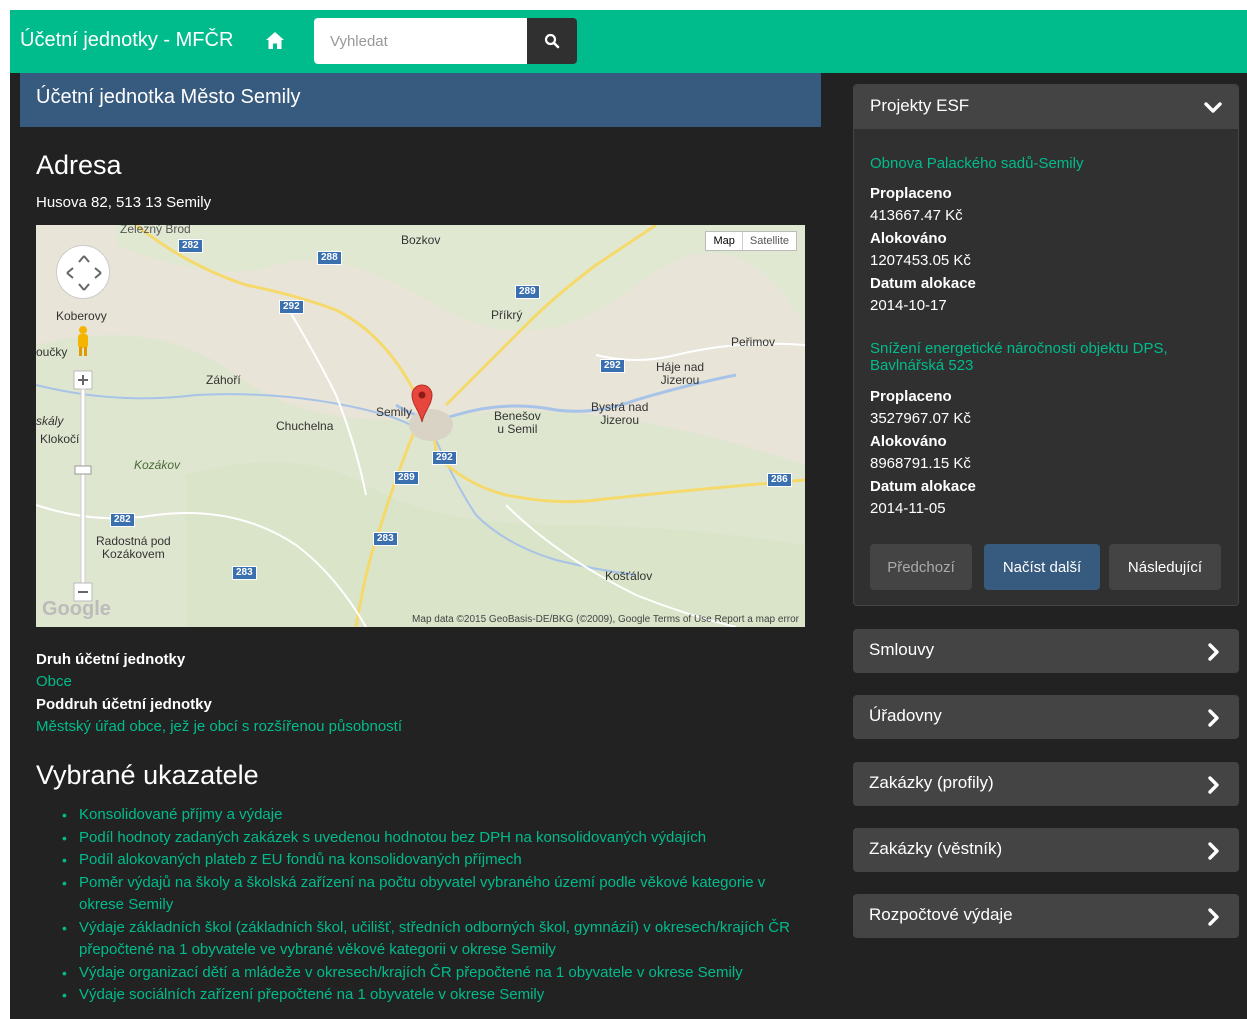 Image resolution: width=1247 pixels, height=1019 pixels. Describe the element at coordinates (1165, 567) in the screenshot. I see `next-button: Následující` at that location.